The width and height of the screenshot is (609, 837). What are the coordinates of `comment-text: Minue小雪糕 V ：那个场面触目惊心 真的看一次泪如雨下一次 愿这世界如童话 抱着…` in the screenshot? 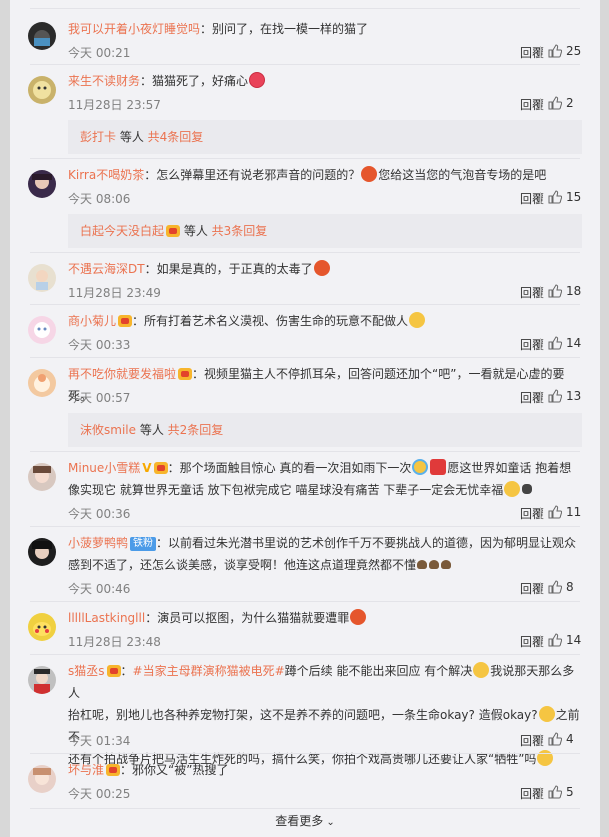 It's located at (325, 479).